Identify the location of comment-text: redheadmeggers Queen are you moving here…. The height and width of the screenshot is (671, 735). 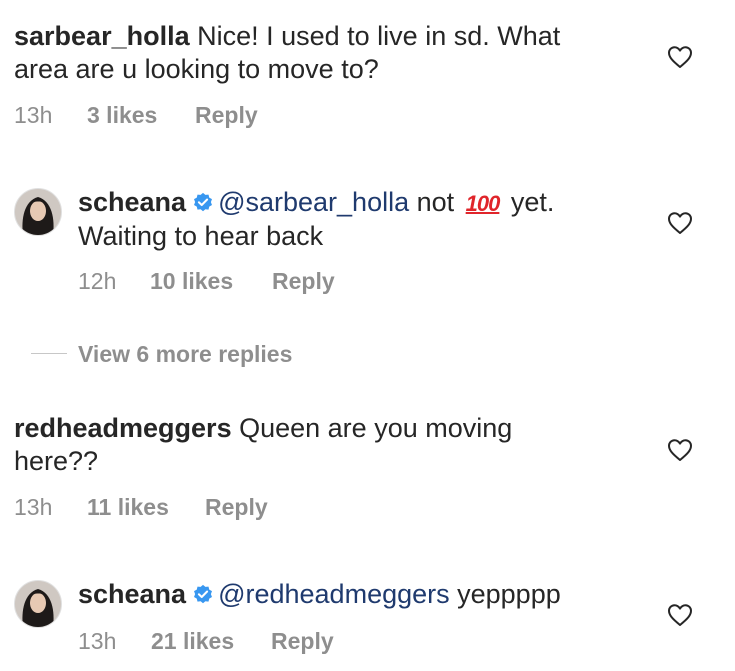
(324, 445).